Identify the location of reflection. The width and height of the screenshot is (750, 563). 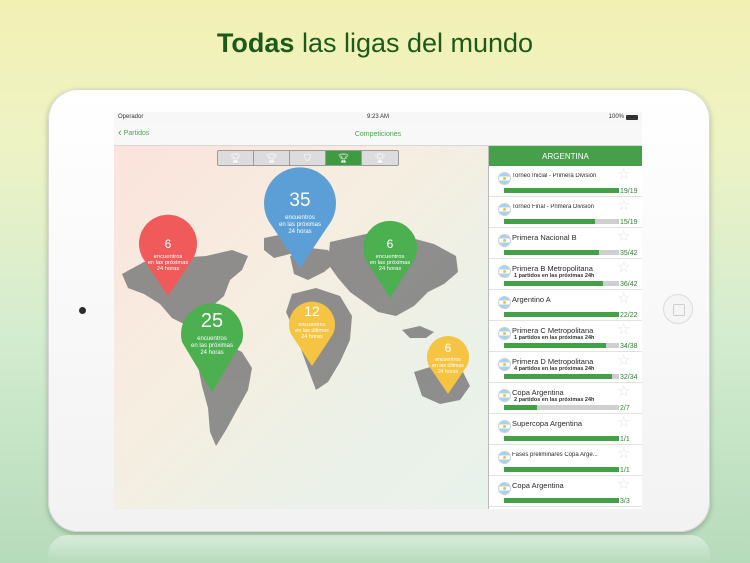
(379, 549).